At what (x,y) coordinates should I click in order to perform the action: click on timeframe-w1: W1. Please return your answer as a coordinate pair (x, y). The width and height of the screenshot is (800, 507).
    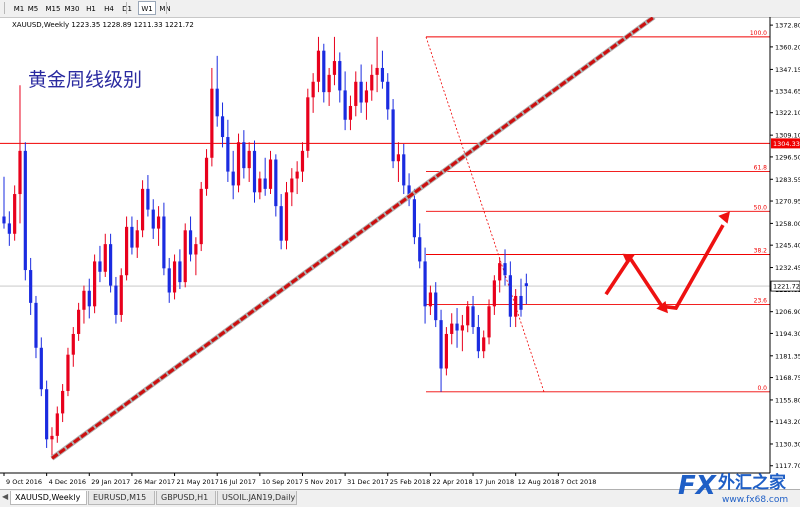
    Looking at the image, I should click on (147, 8).